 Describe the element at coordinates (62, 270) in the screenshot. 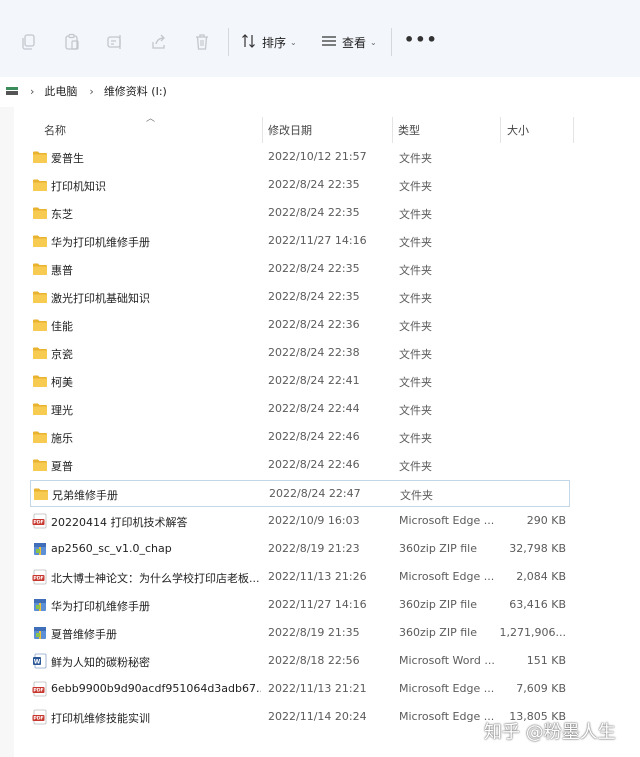

I see `file-name: 惠普` at that location.